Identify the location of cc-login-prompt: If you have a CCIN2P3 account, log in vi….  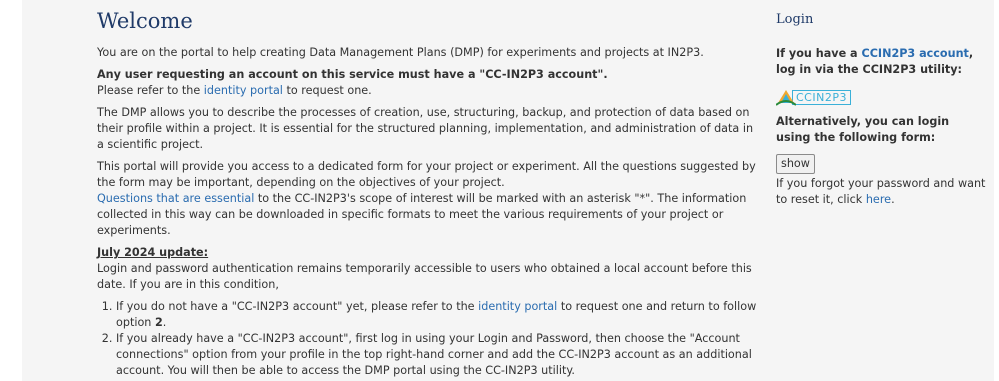
(881, 62).